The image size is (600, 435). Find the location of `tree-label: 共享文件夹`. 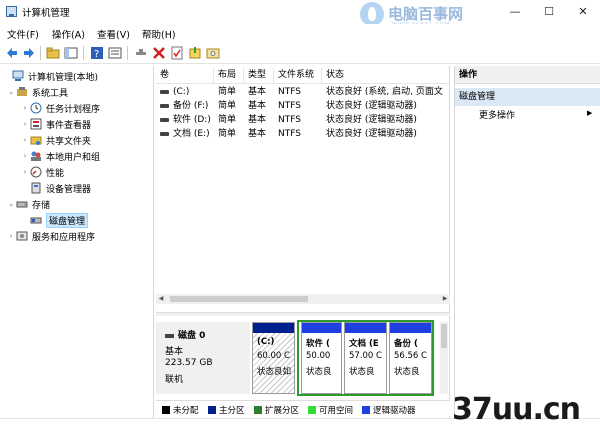

tree-label: 共享文件夹 is located at coordinates (69, 141).